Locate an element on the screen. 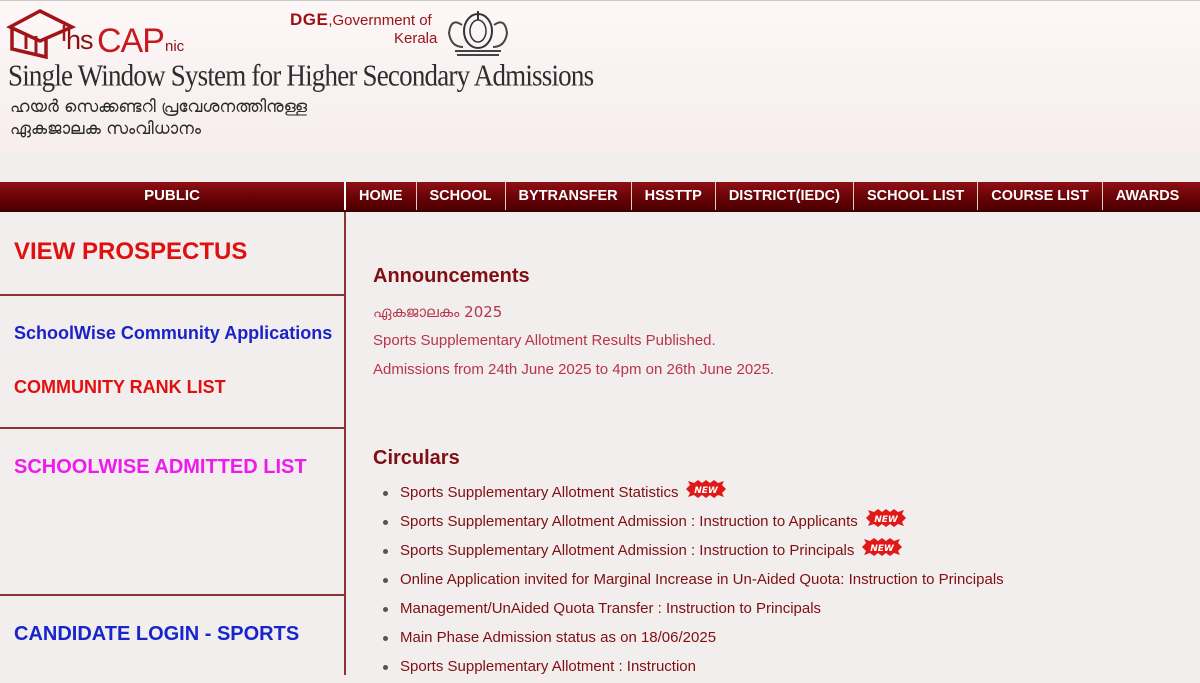 The width and height of the screenshot is (1200, 683). logo-nic-text: nic is located at coordinates (175, 46).